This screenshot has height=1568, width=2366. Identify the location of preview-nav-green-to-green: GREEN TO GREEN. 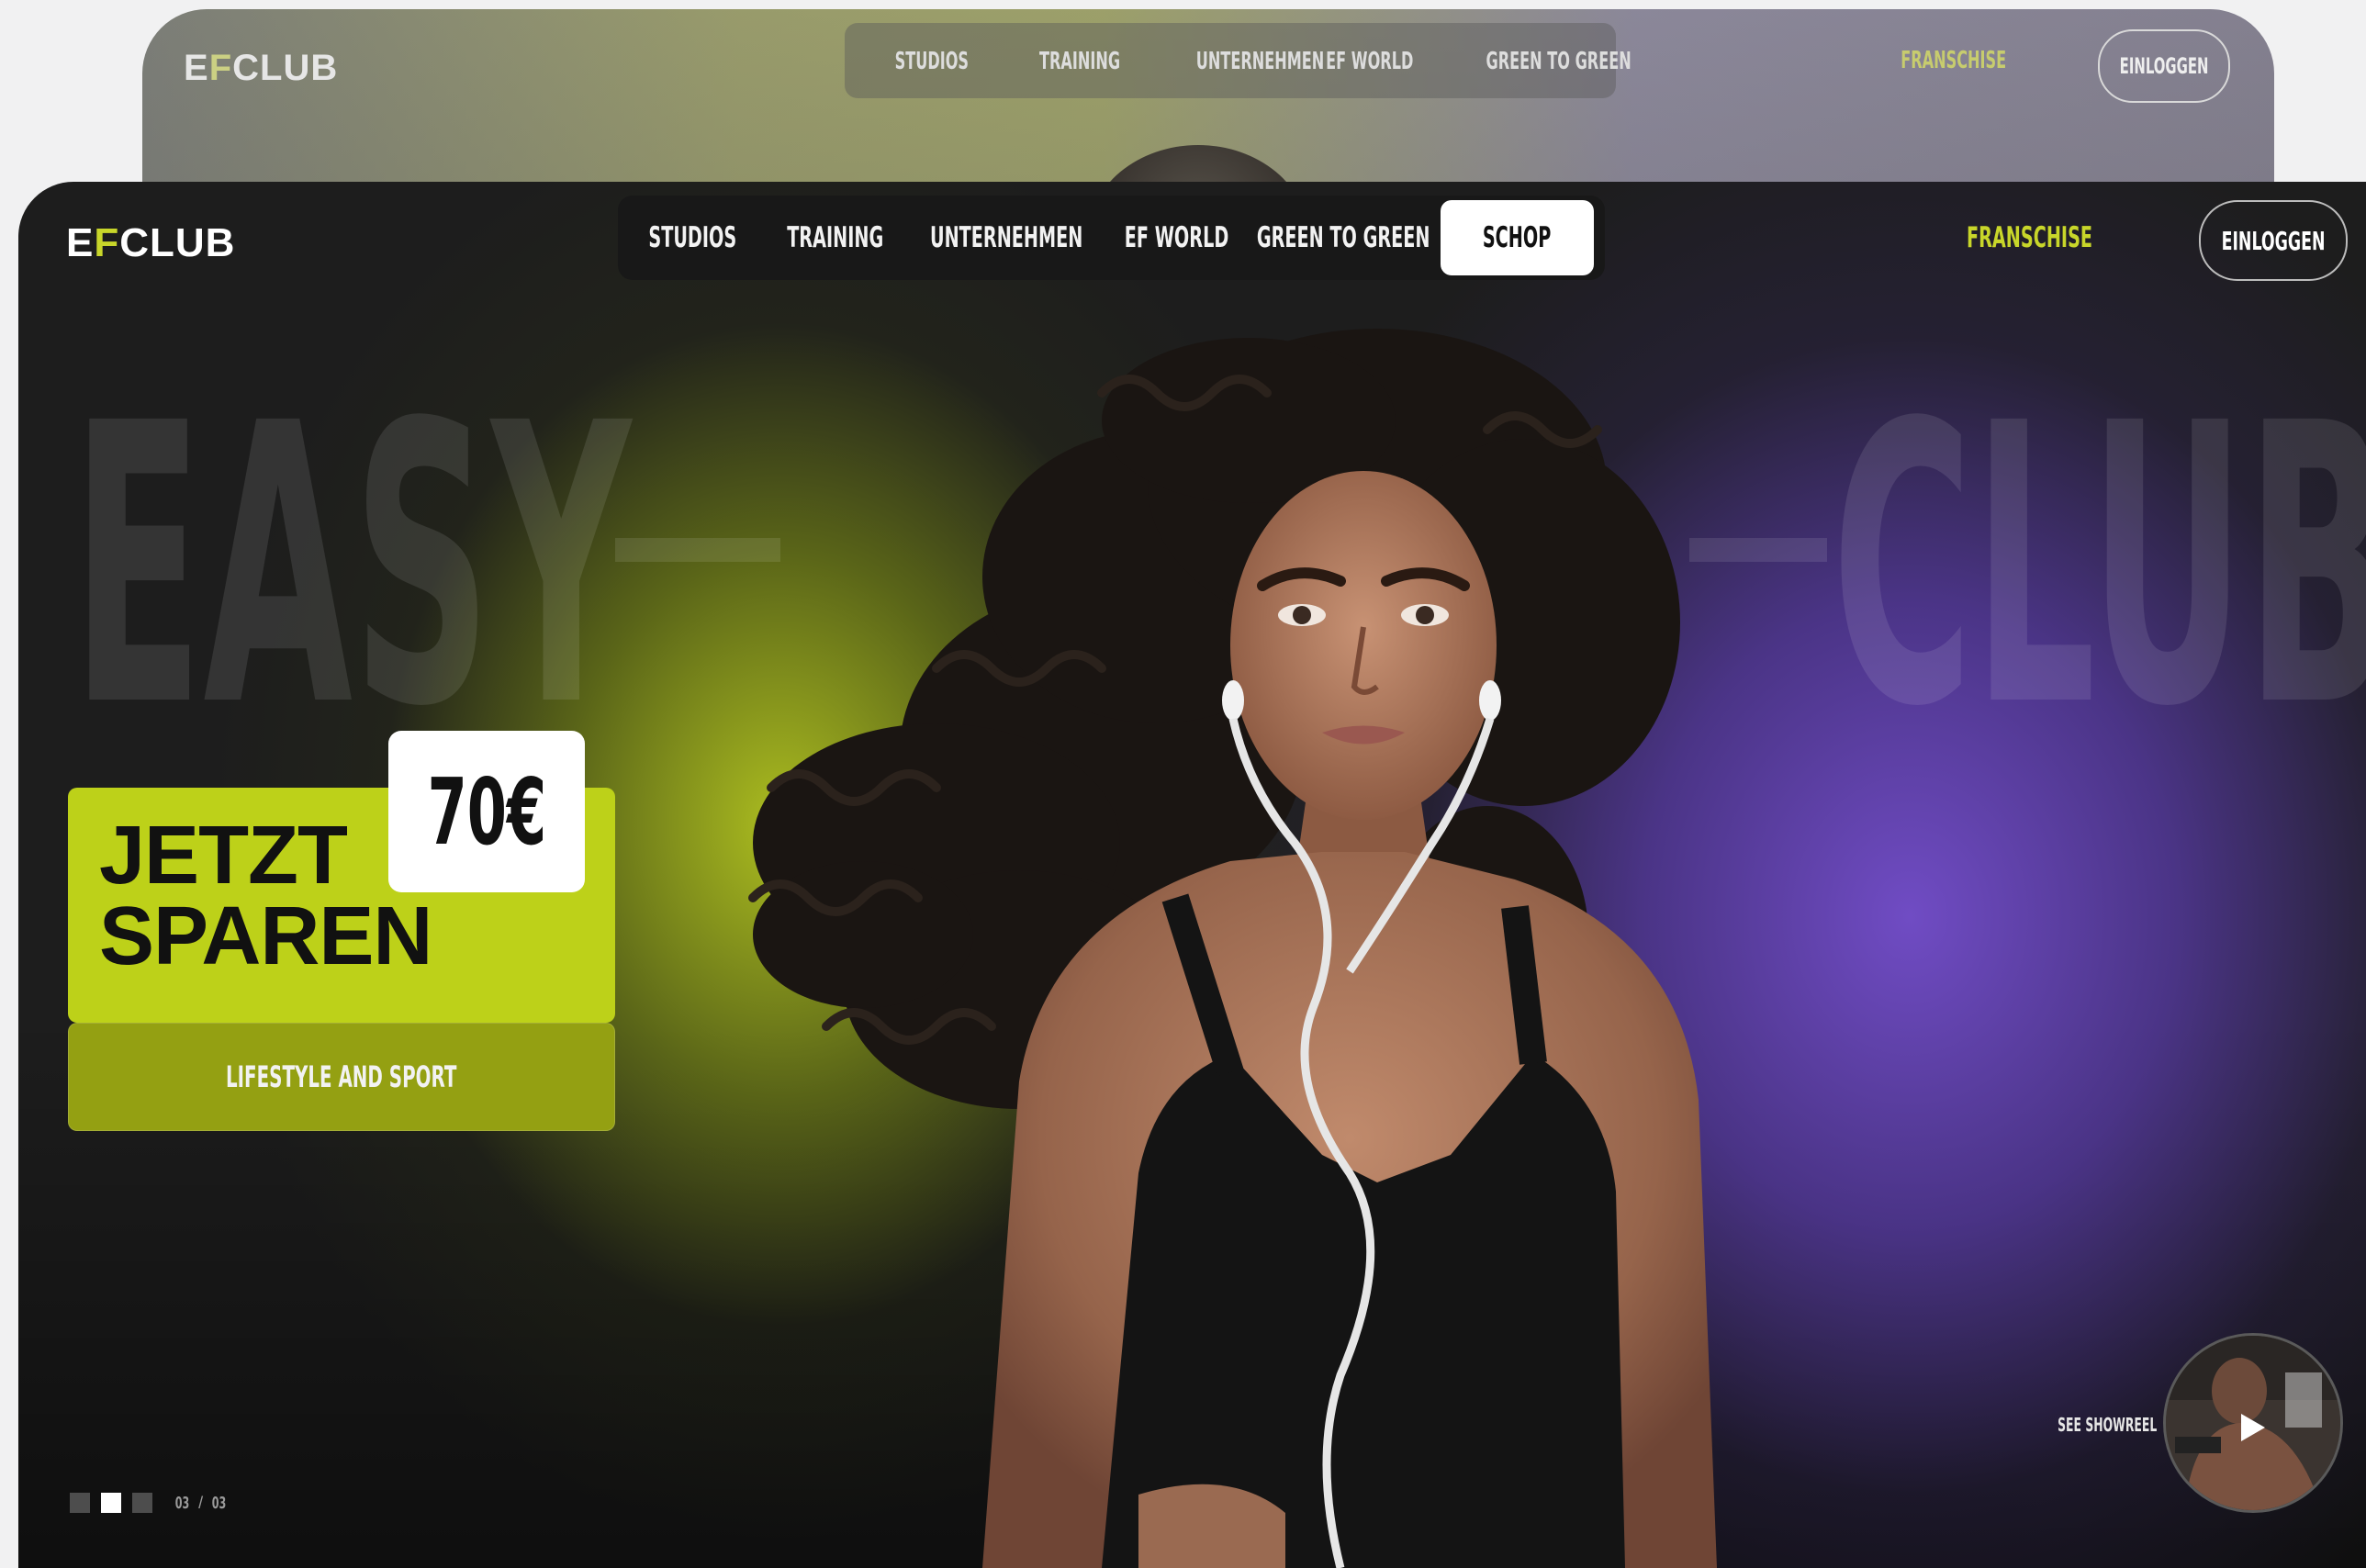
(1536, 61).